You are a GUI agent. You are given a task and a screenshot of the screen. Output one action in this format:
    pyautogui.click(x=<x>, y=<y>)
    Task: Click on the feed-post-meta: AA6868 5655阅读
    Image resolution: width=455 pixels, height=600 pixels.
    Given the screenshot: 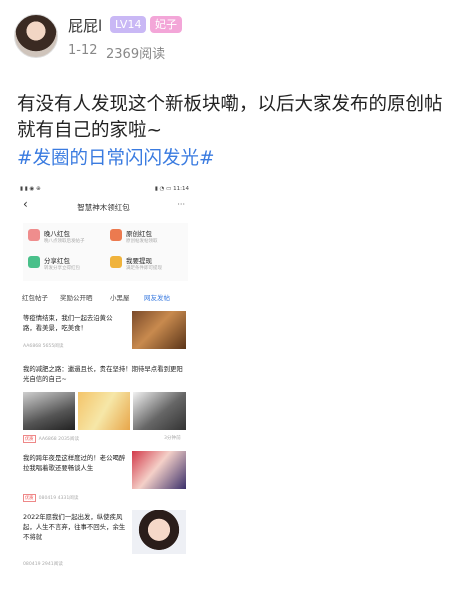 What is the action you would take?
    pyautogui.click(x=43, y=346)
    